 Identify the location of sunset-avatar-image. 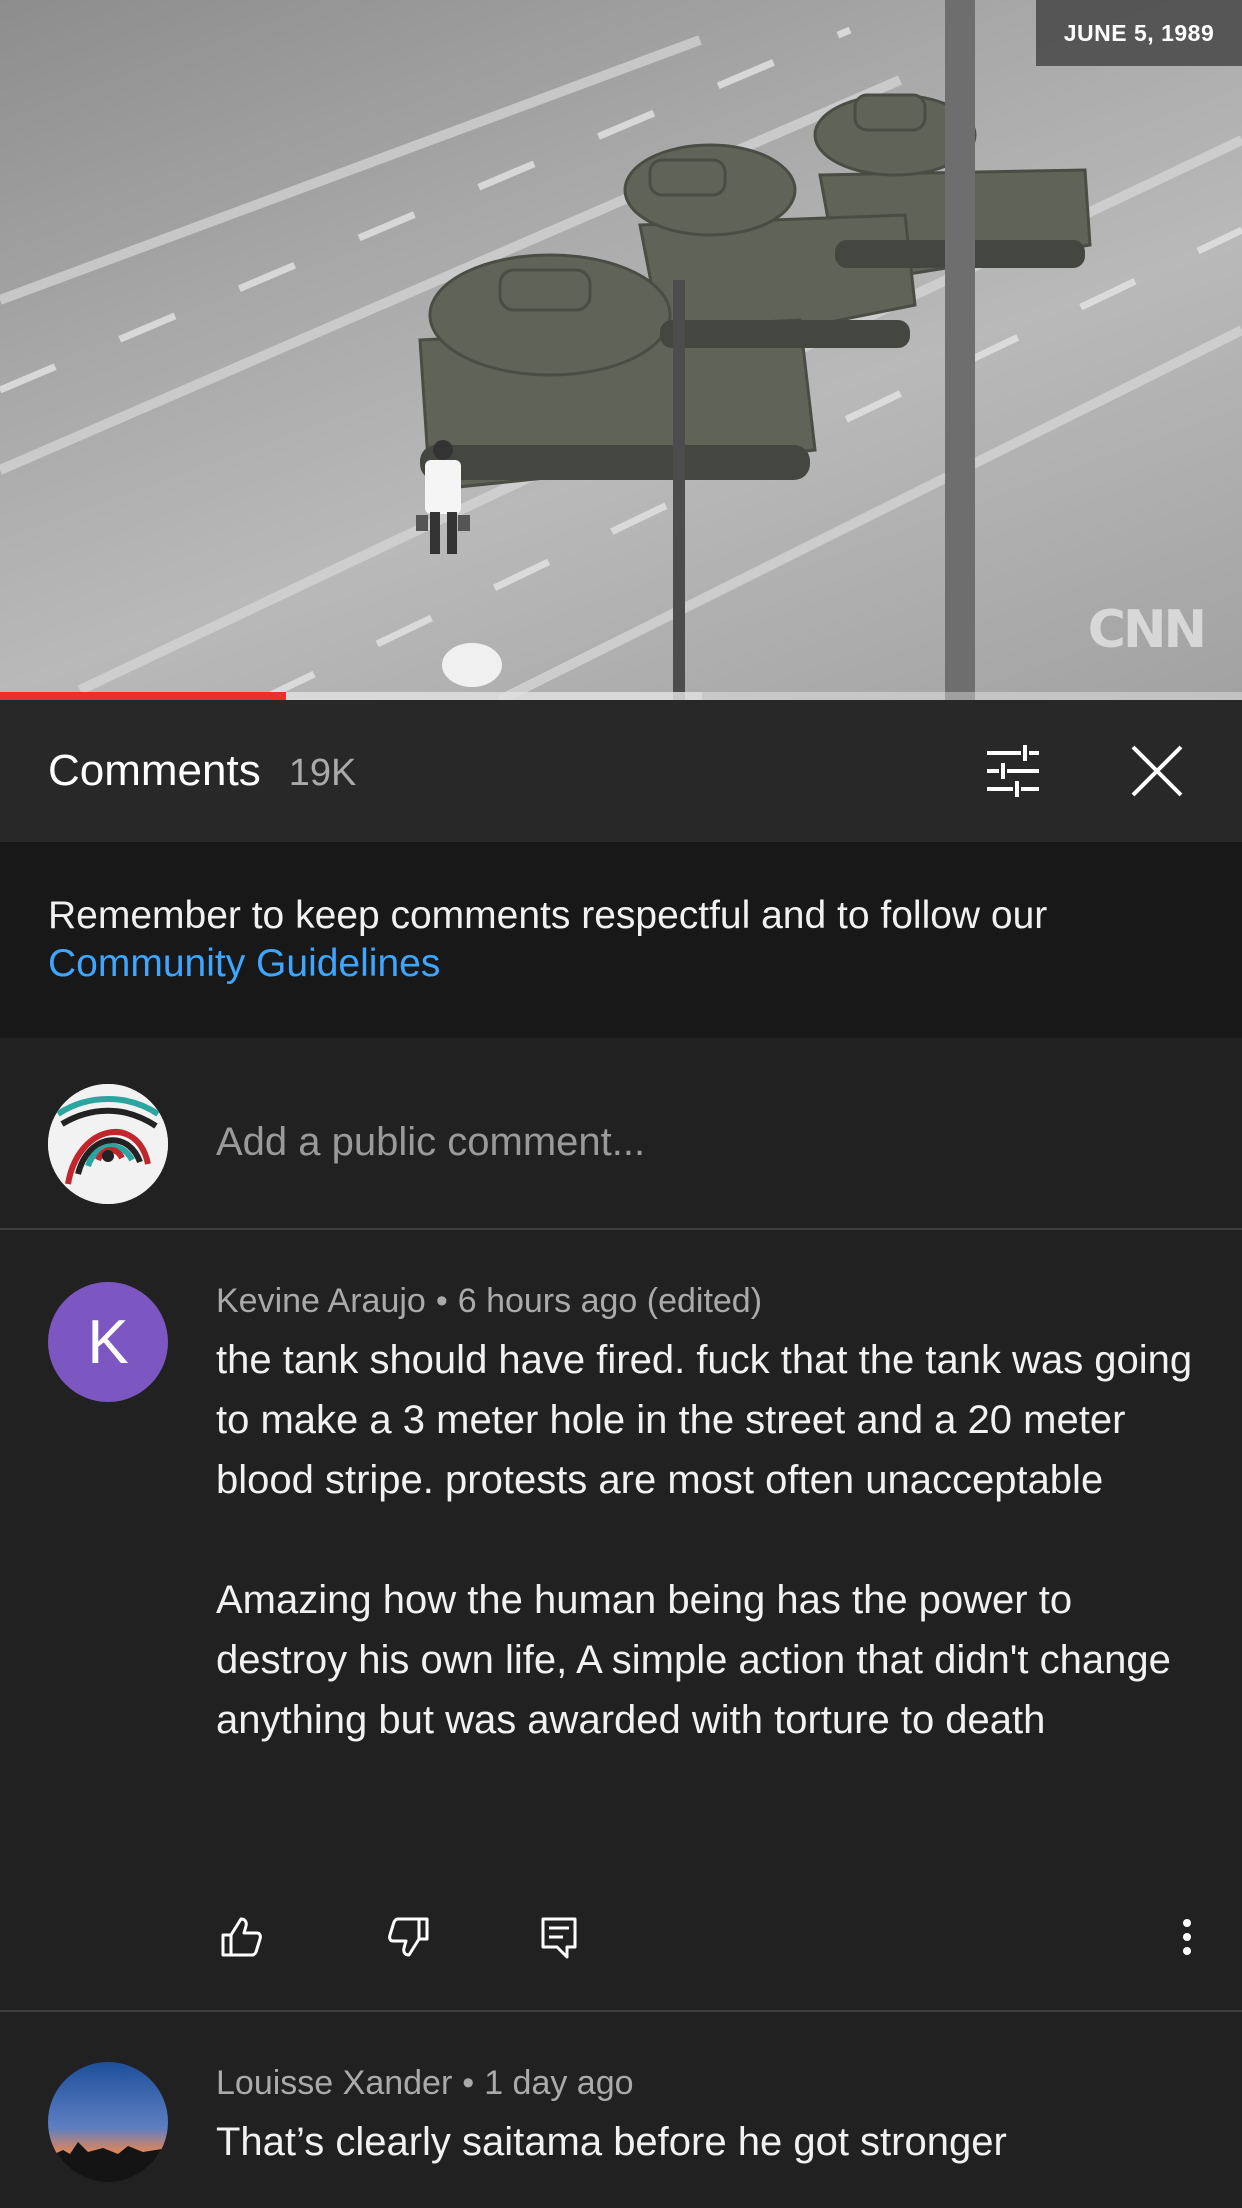
(108, 2122).